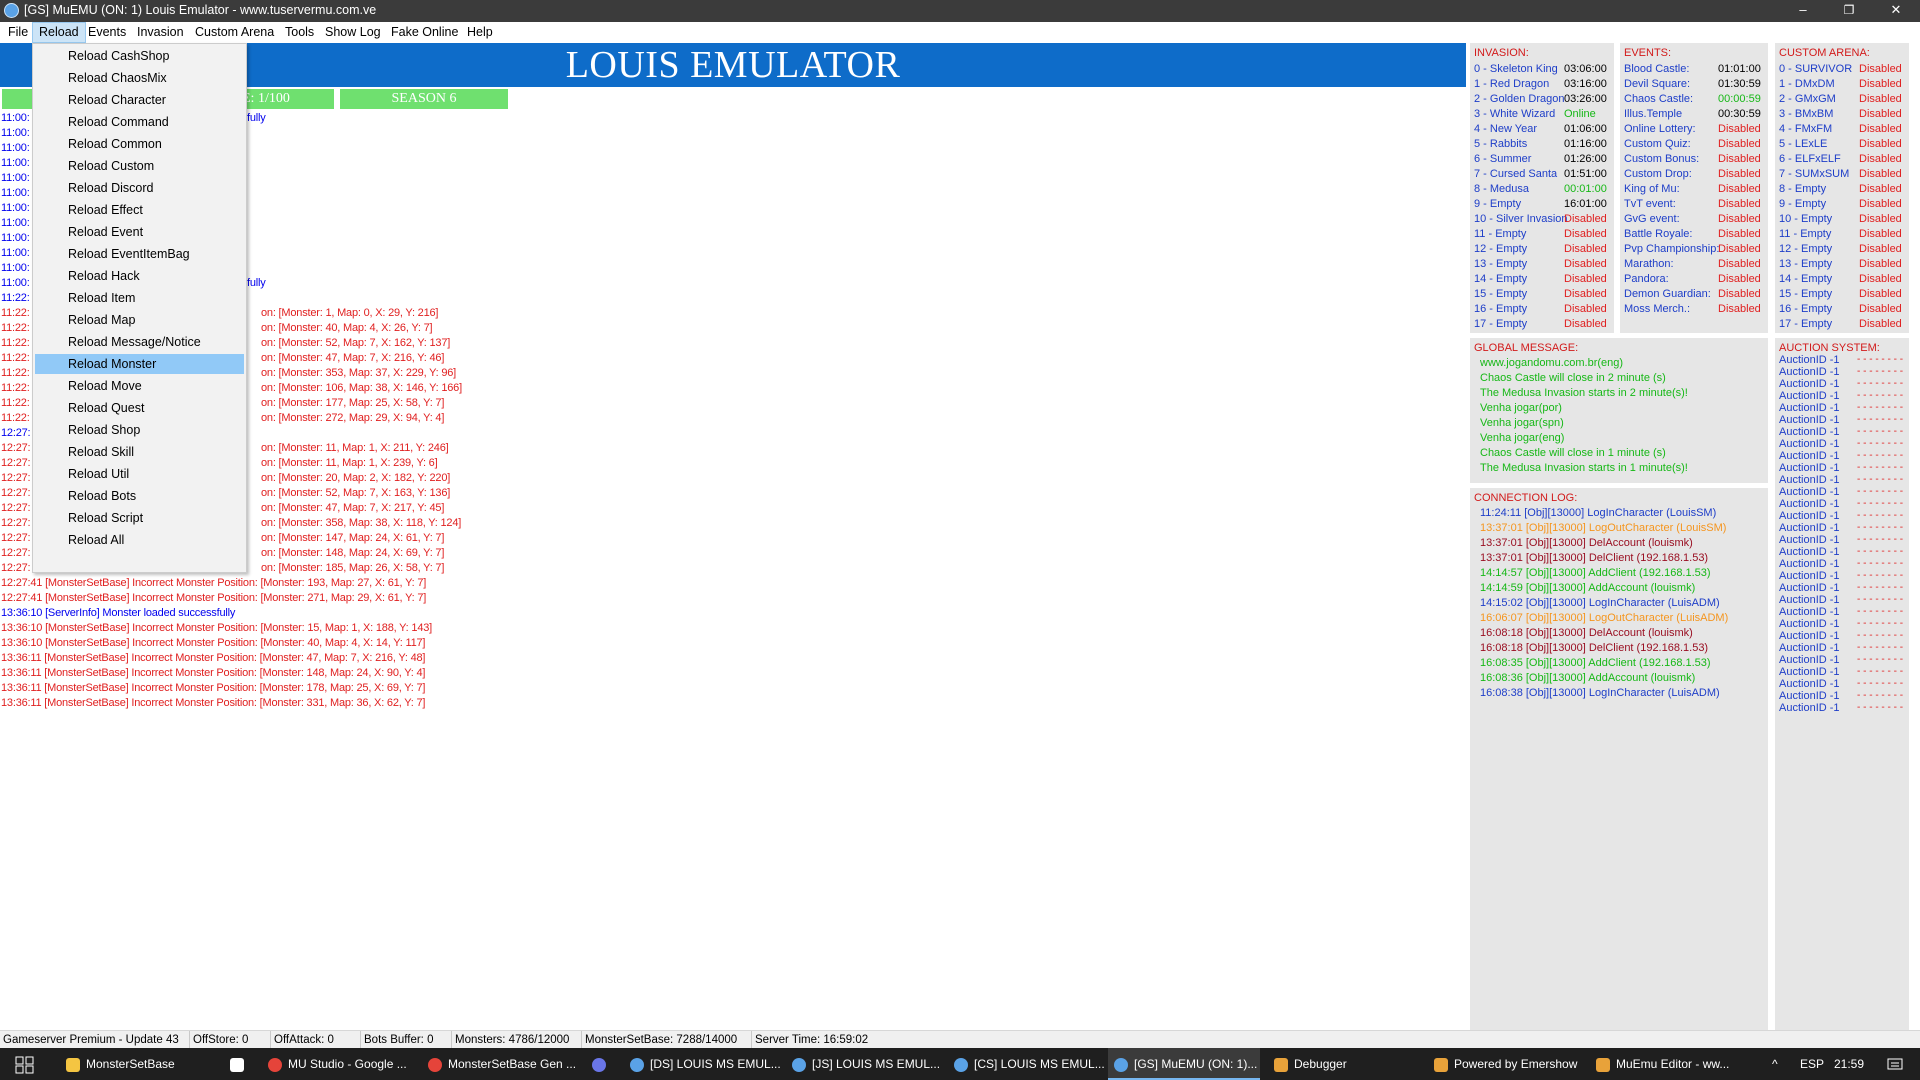  Describe the element at coordinates (139, 496) in the screenshot. I see `menu-item-reload-bots: Reload Bots` at that location.